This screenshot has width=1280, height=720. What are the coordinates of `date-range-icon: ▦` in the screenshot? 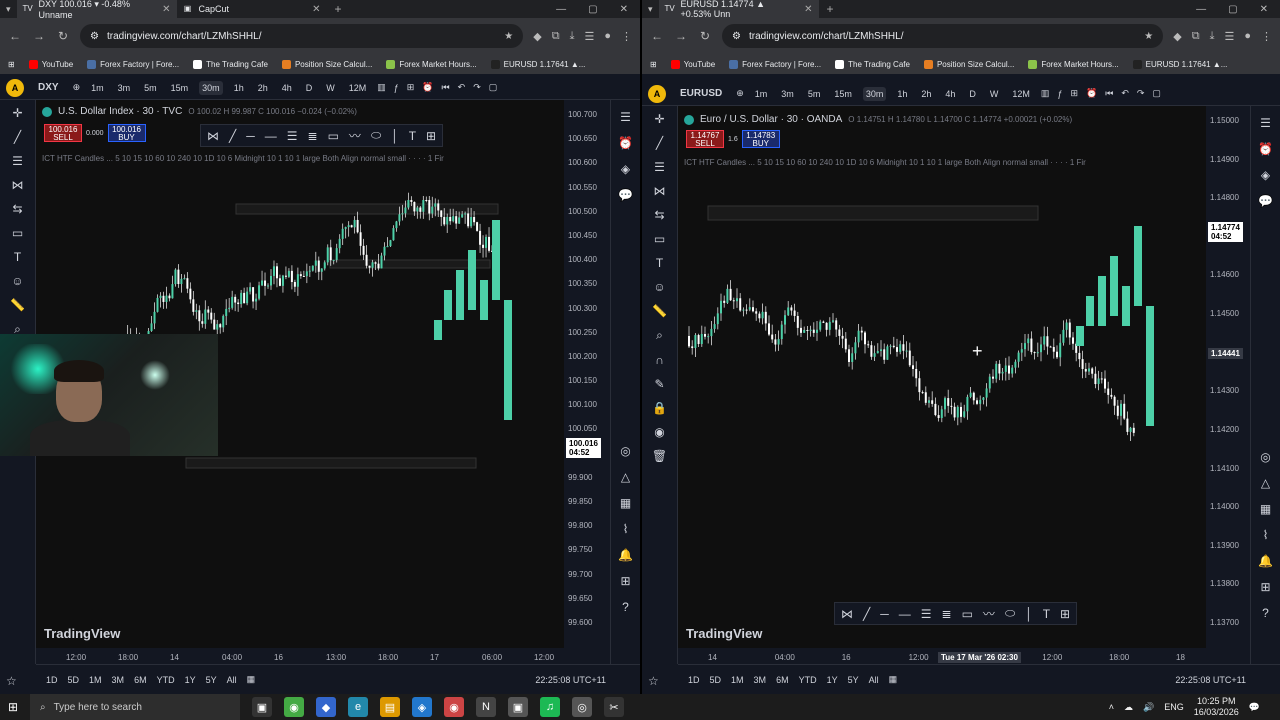 It's located at (893, 679).